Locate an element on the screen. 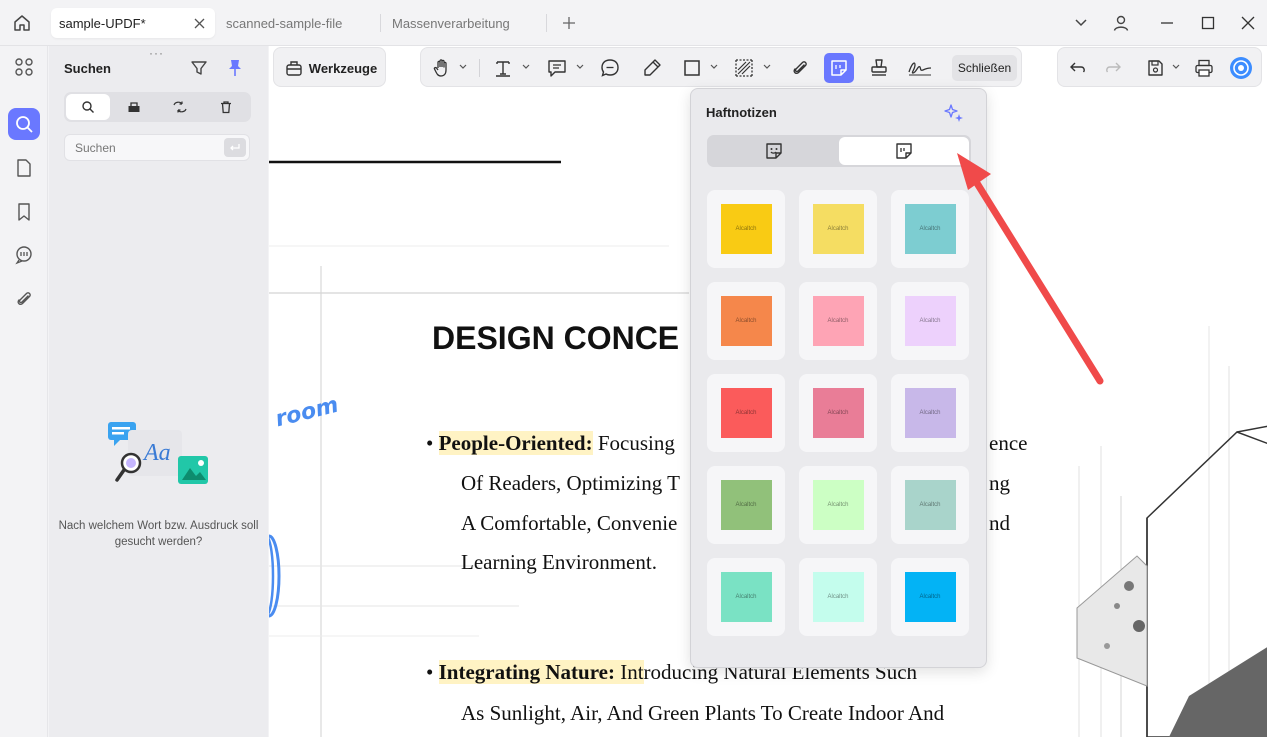 The width and height of the screenshot is (1267, 737). tools-label: Werkzeuge is located at coordinates (343, 68).